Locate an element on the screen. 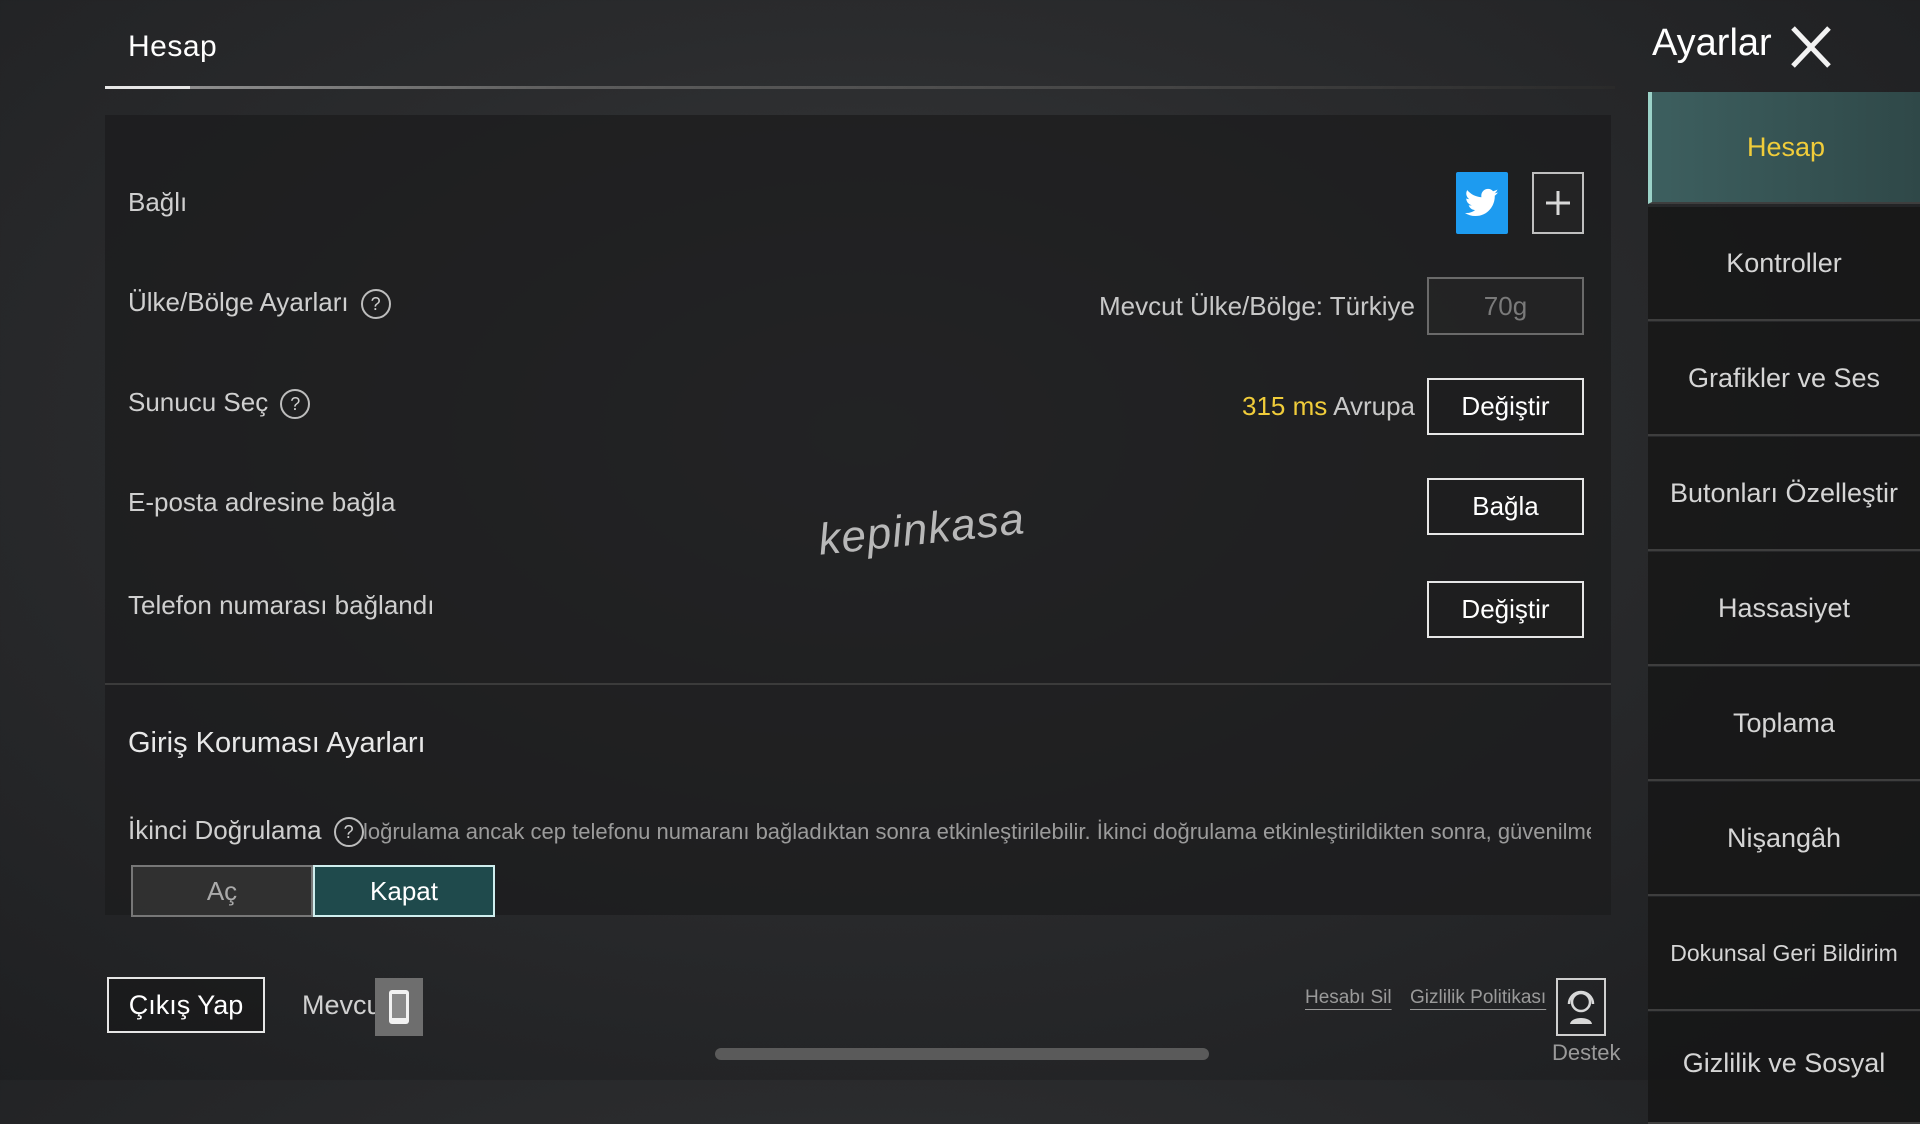 This screenshot has width=1920, height=1124. sidebar-item-butonlar: Butonları Özelleştir is located at coordinates (1784, 494).